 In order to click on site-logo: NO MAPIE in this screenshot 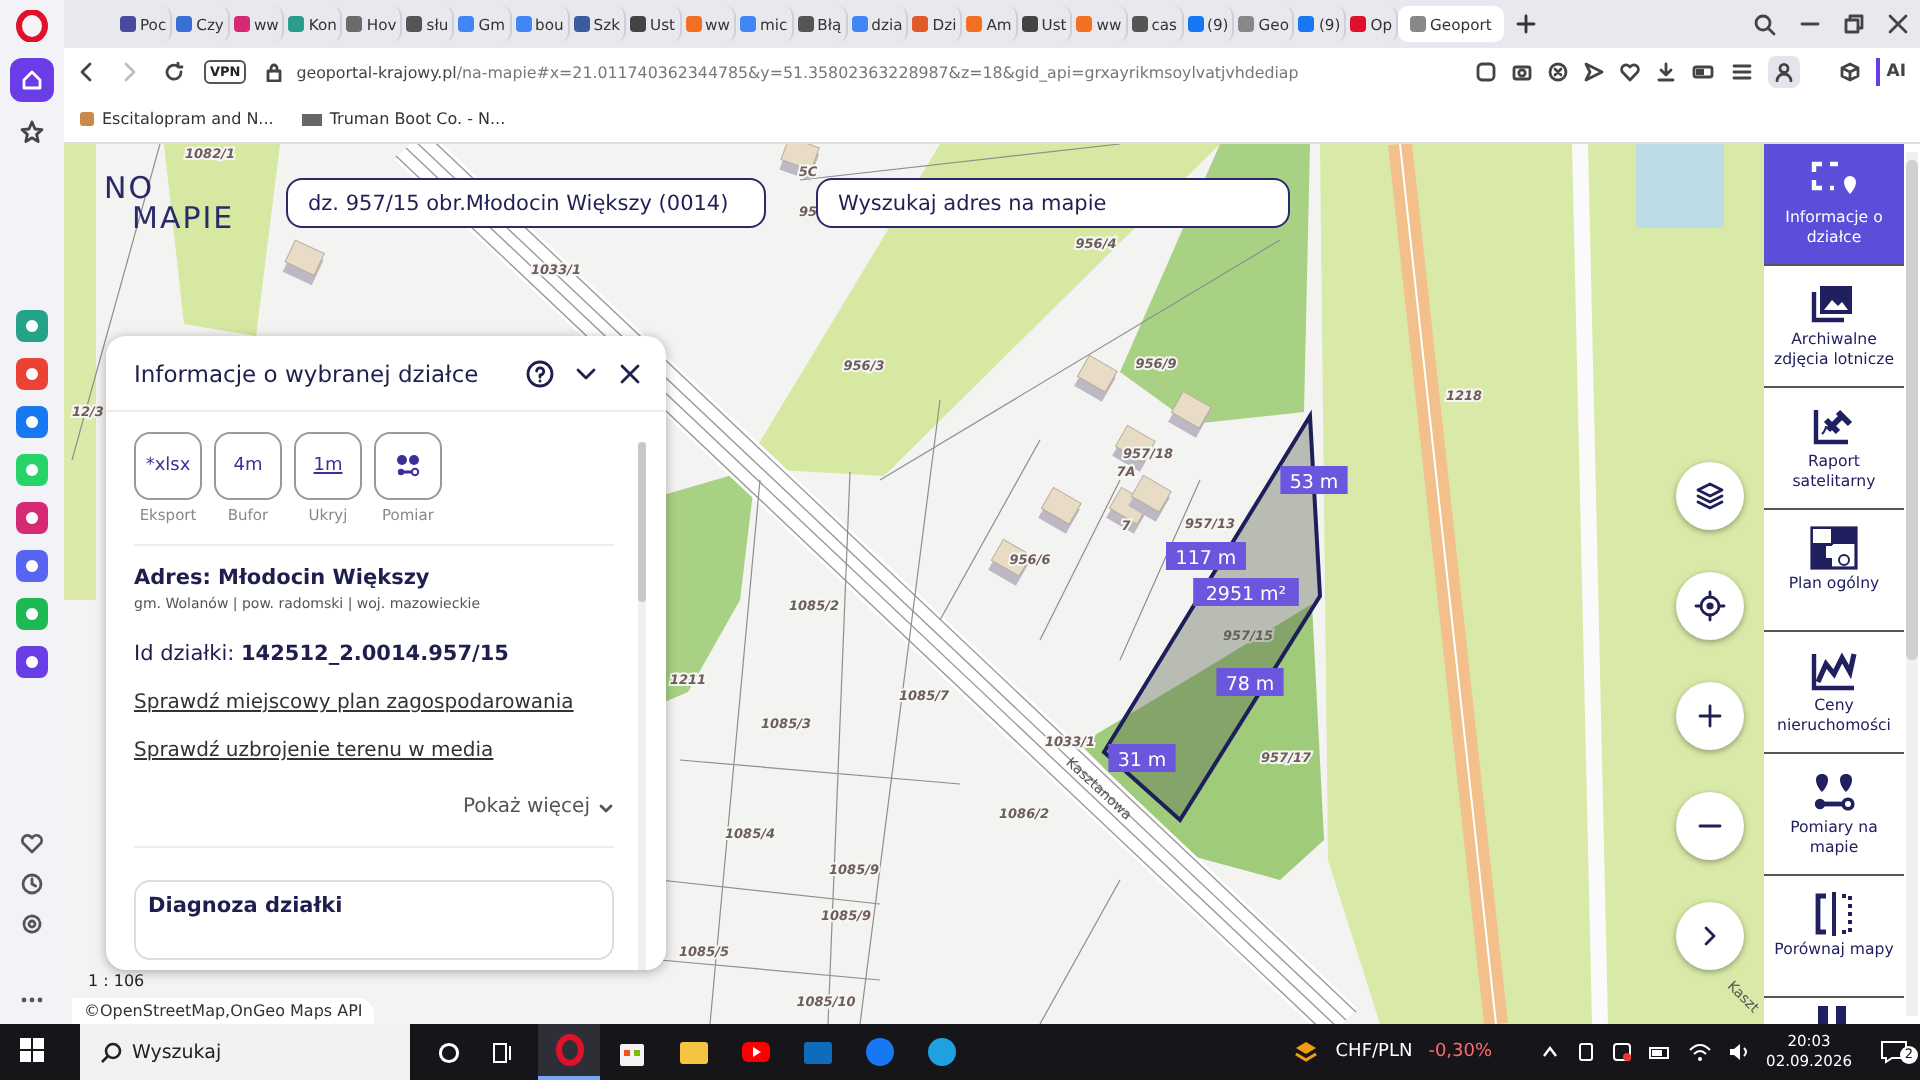, I will do `click(169, 204)`.